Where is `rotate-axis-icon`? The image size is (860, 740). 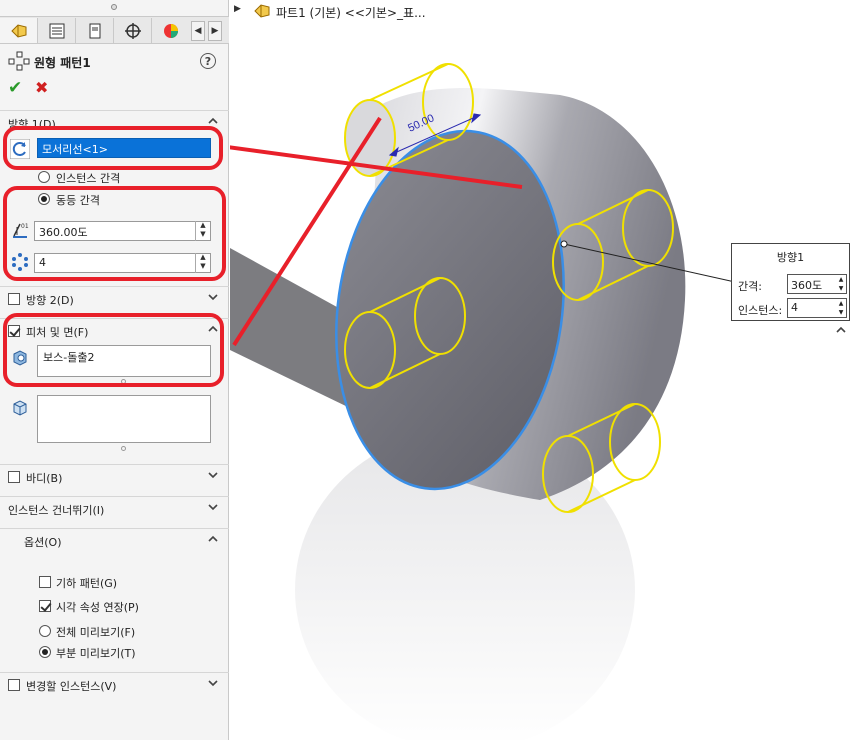 rotate-axis-icon is located at coordinates (20, 149).